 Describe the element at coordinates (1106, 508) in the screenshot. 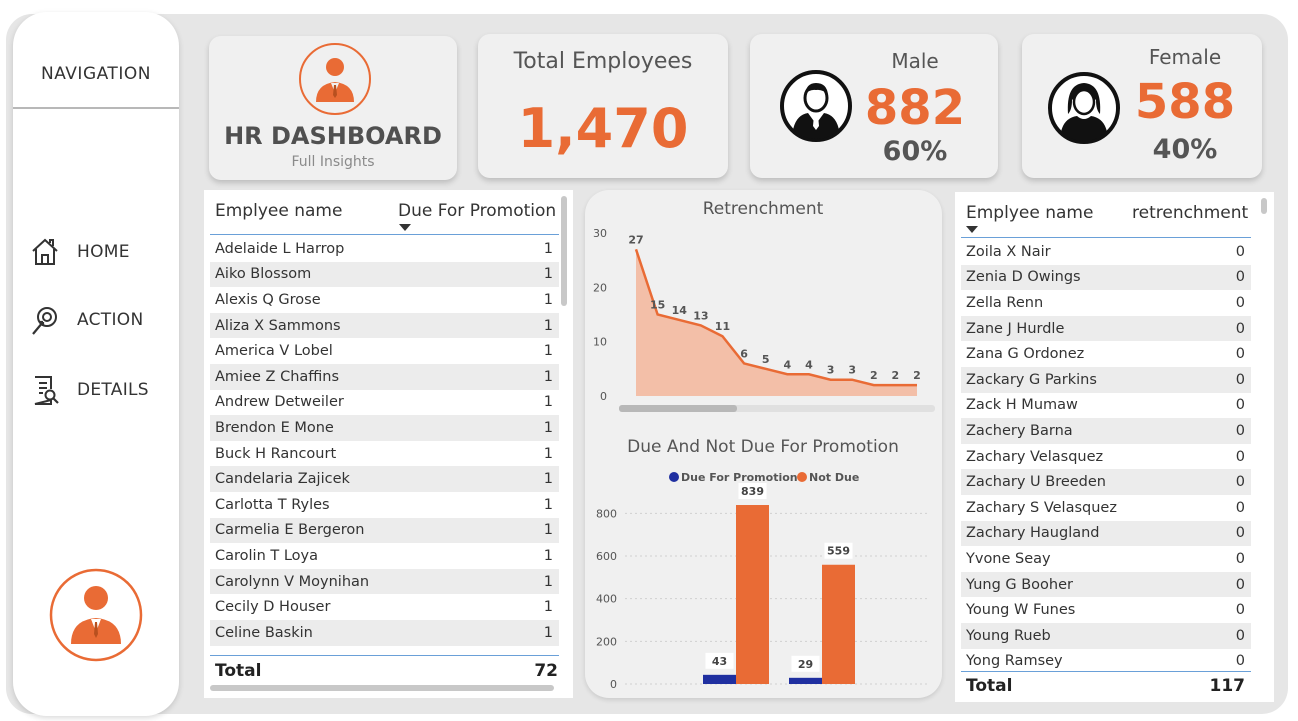

I see `table-row: Zachary S Velasquez 0` at that location.